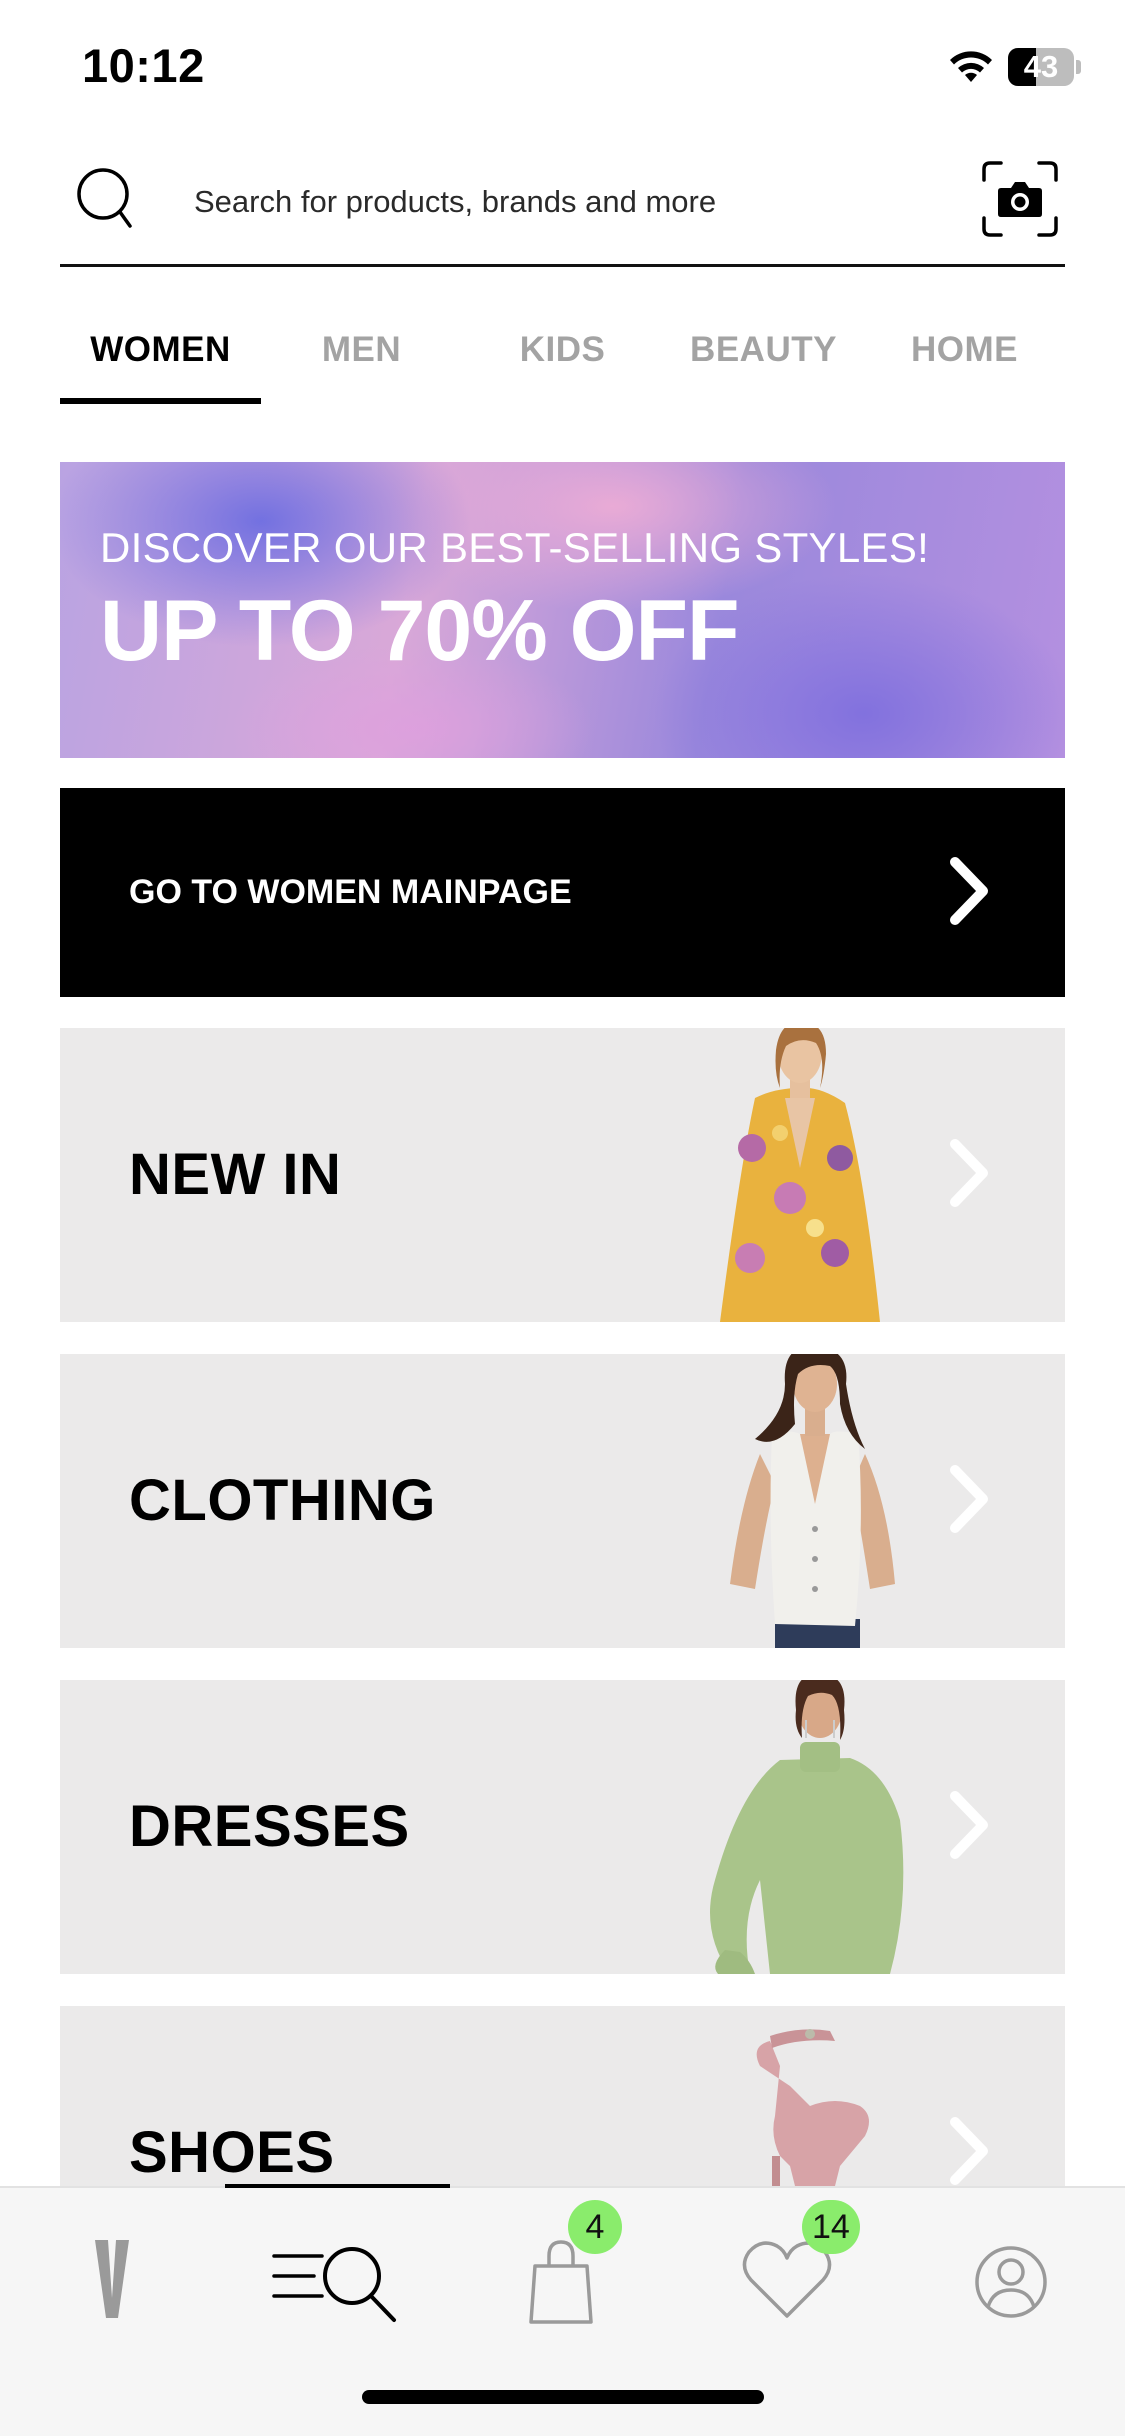  I want to click on home-indicator, so click(563, 2397).